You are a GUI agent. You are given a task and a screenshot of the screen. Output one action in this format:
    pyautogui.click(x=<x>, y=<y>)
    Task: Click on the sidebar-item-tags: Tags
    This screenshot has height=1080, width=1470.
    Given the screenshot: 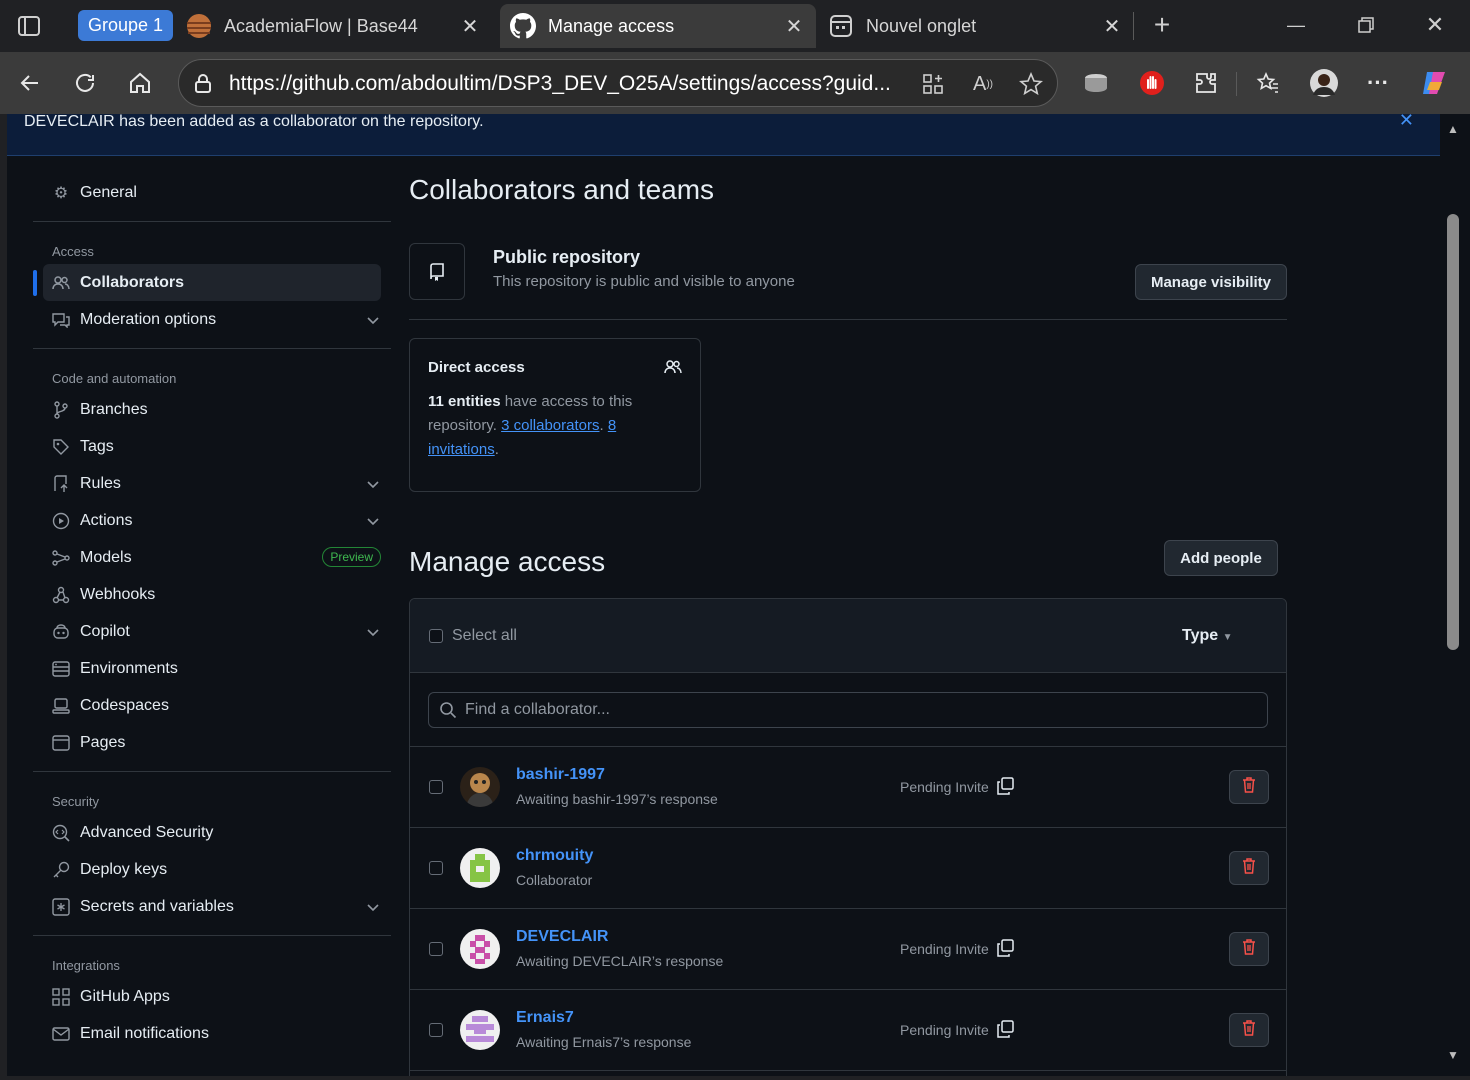 What is the action you would take?
    pyautogui.click(x=212, y=446)
    